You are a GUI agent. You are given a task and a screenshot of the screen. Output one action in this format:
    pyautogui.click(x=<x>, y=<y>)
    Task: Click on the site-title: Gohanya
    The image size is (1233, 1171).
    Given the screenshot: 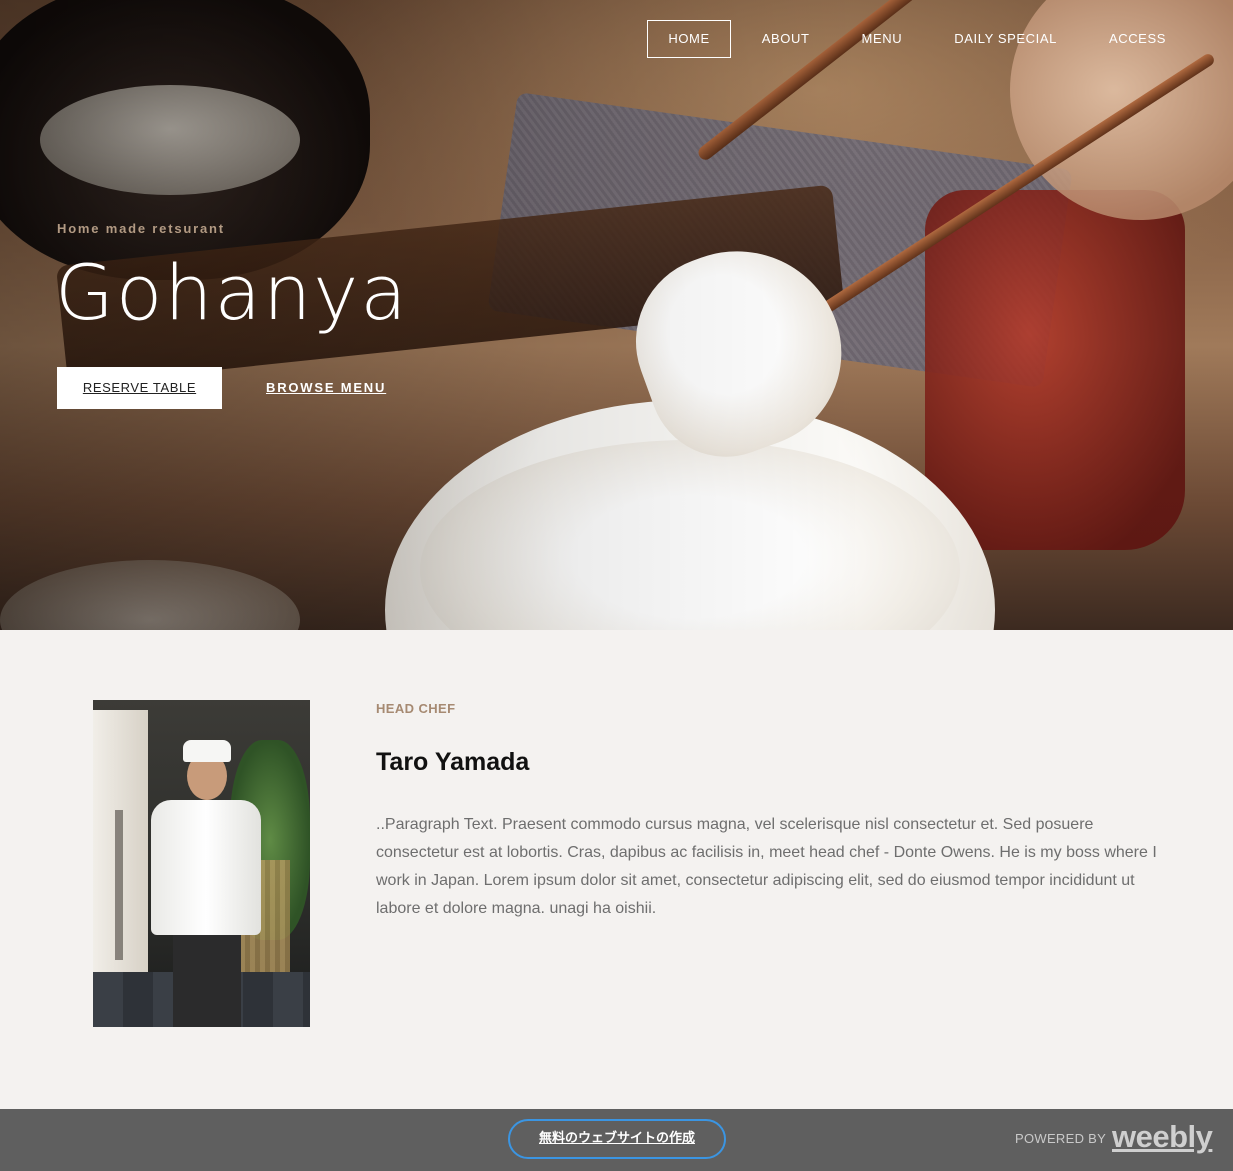 What is the action you would take?
    pyautogui.click(x=232, y=292)
    